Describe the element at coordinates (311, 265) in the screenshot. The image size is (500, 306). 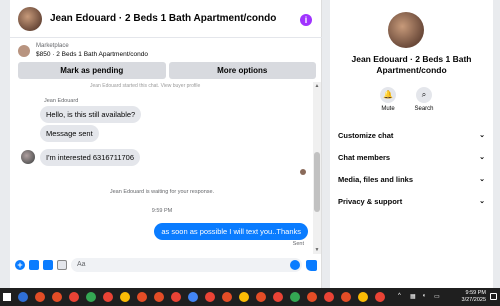
I see `thumbs-up-icon` at that location.